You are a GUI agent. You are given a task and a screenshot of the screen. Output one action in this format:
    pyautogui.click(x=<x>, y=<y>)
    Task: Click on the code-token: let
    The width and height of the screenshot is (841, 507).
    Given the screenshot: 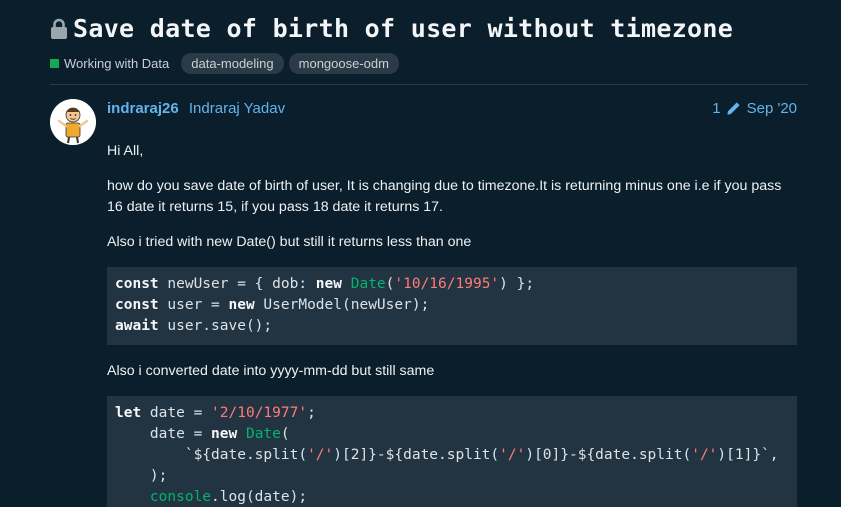 What is the action you would take?
    pyautogui.click(x=128, y=413)
    